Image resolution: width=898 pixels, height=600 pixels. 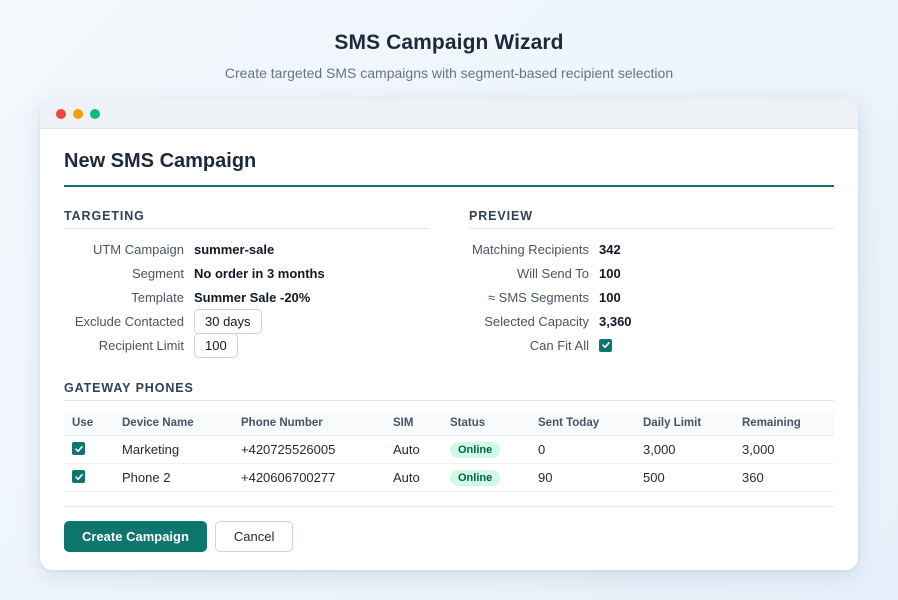 What do you see at coordinates (784, 449) in the screenshot?
I see `remaining-cell: 3,000` at bounding box center [784, 449].